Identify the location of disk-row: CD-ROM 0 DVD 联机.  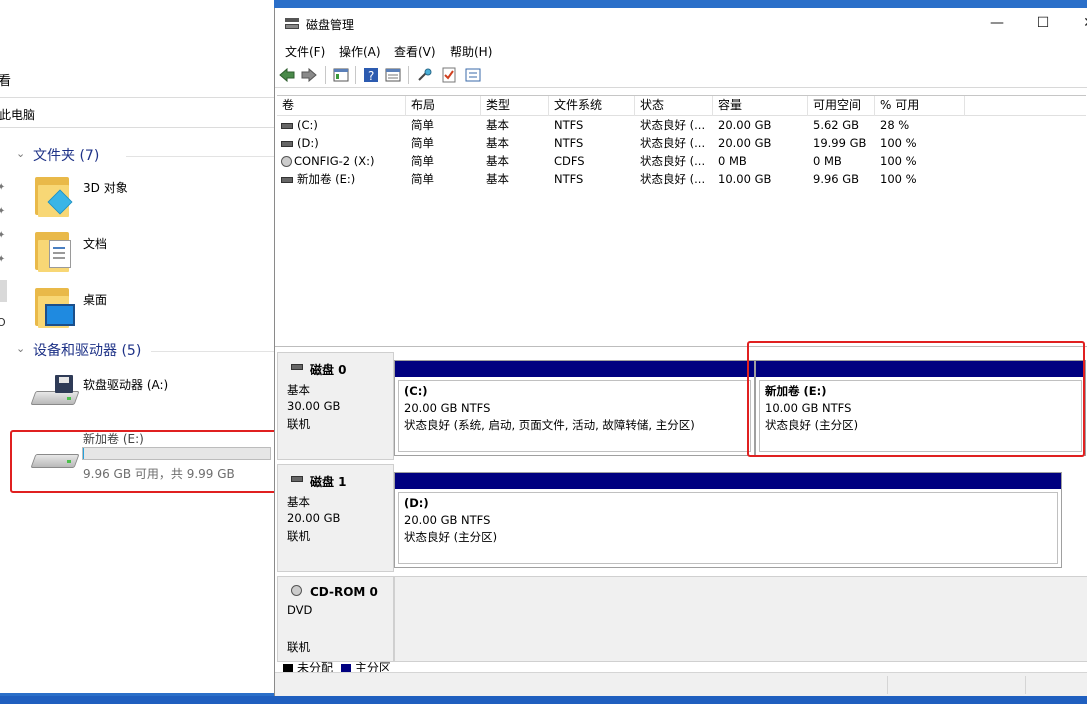
(681, 619).